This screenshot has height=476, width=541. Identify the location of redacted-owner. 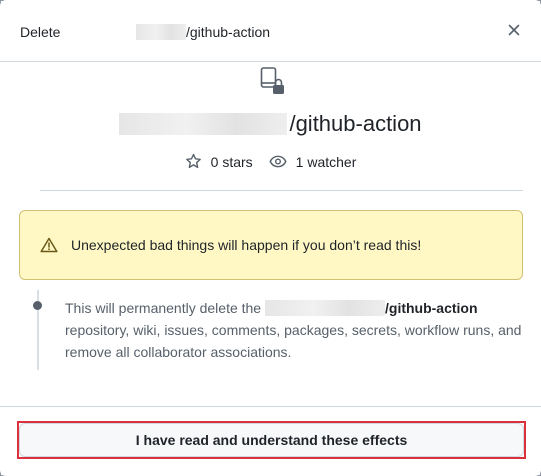
(161, 32).